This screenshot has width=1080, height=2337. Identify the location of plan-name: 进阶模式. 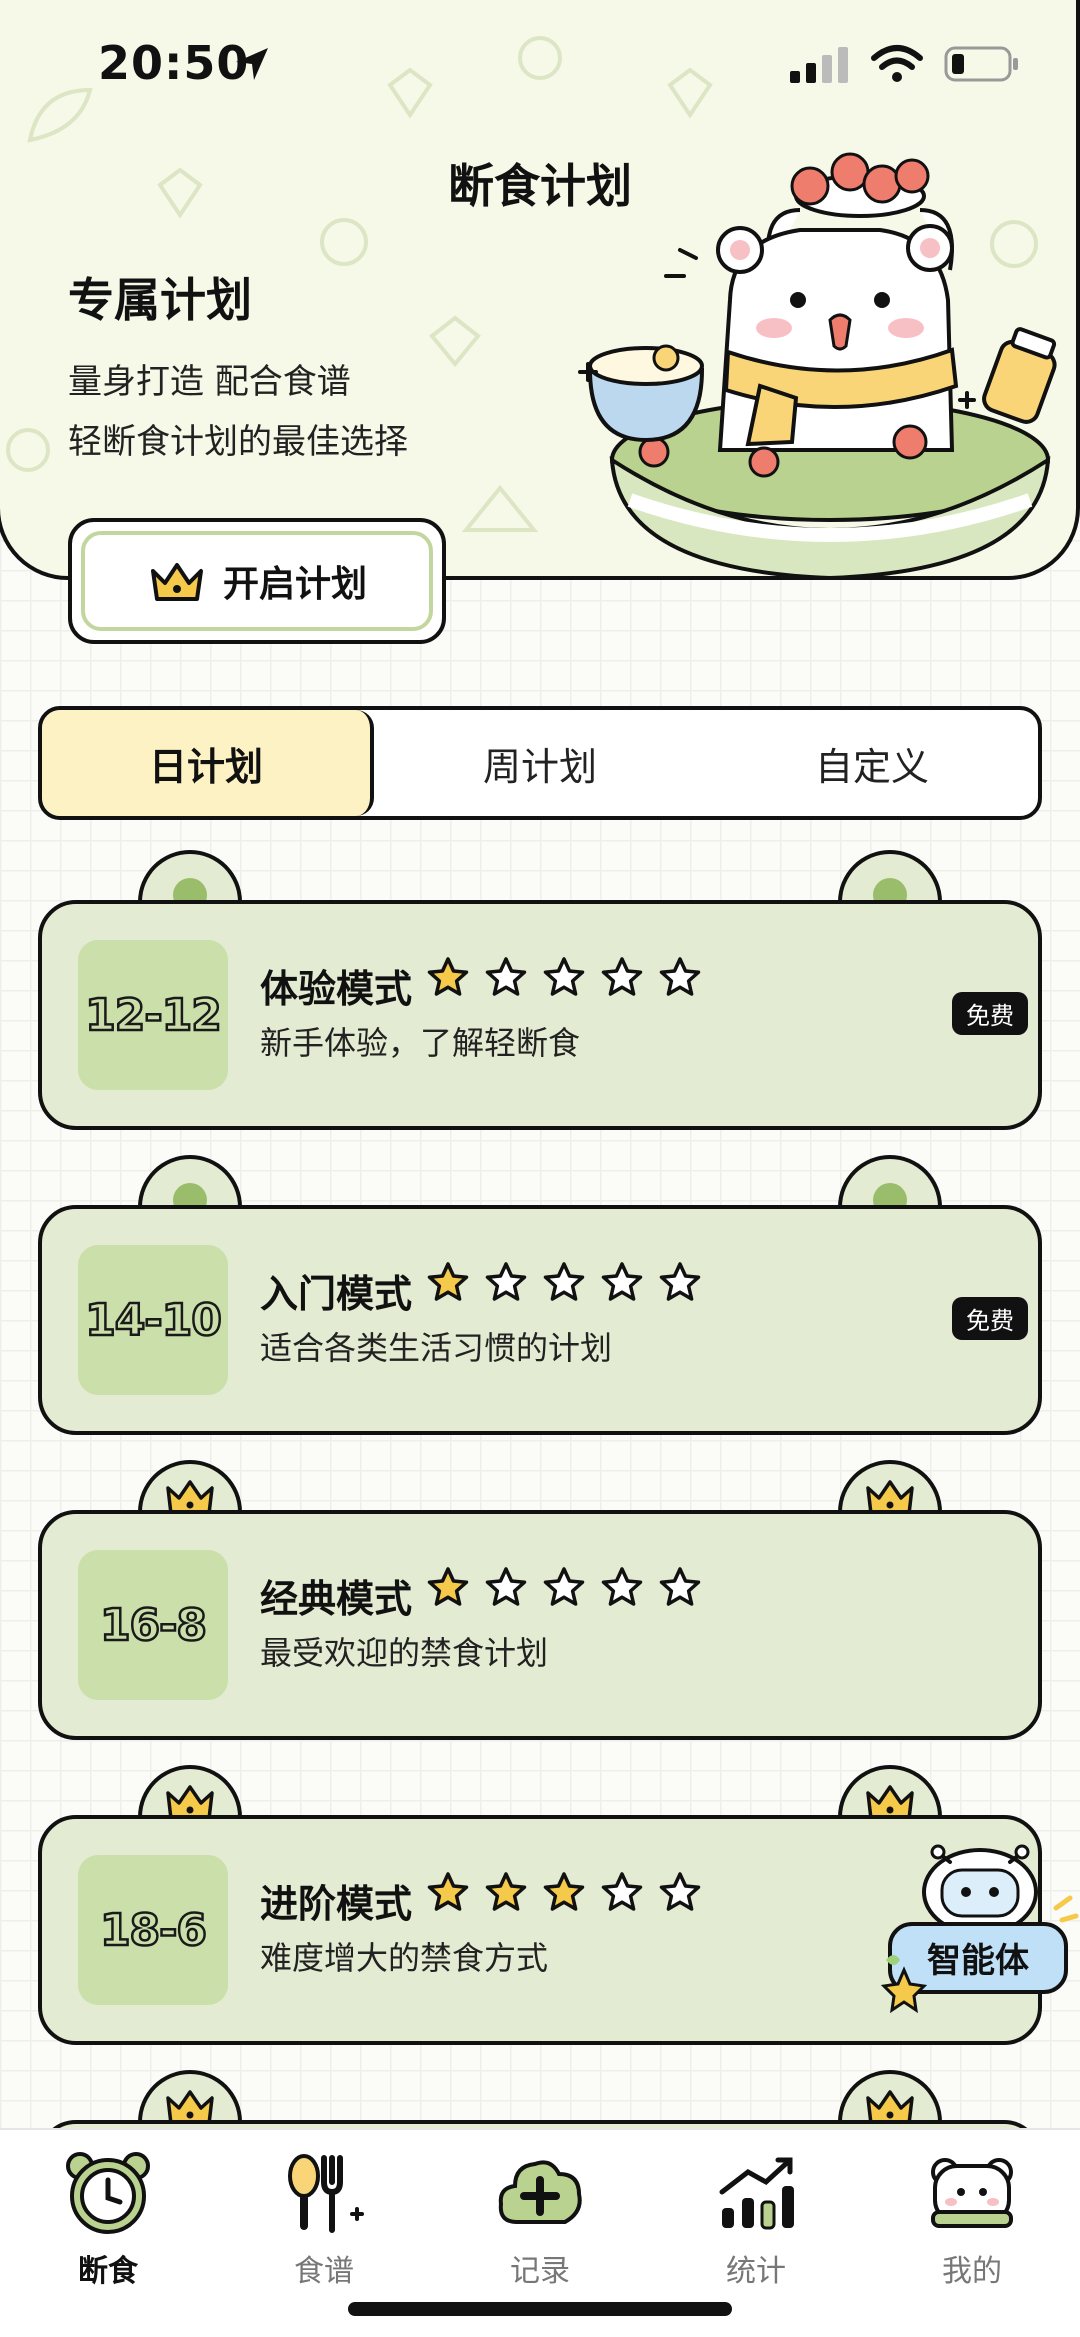
(336, 1903).